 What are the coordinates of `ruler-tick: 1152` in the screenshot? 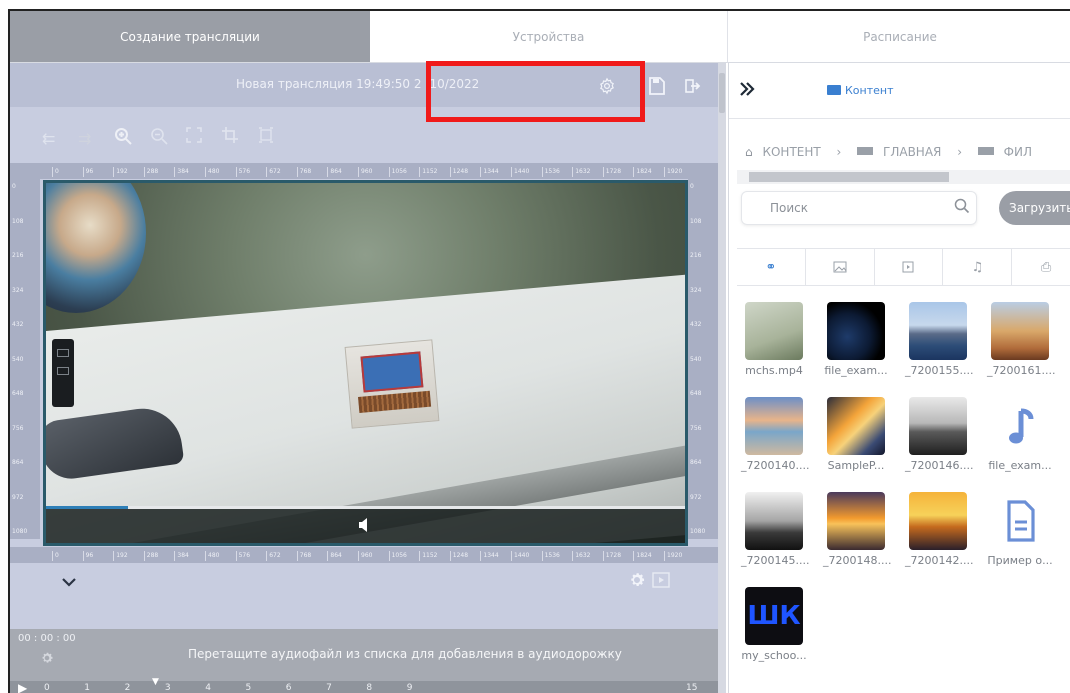 It's located at (428, 172).